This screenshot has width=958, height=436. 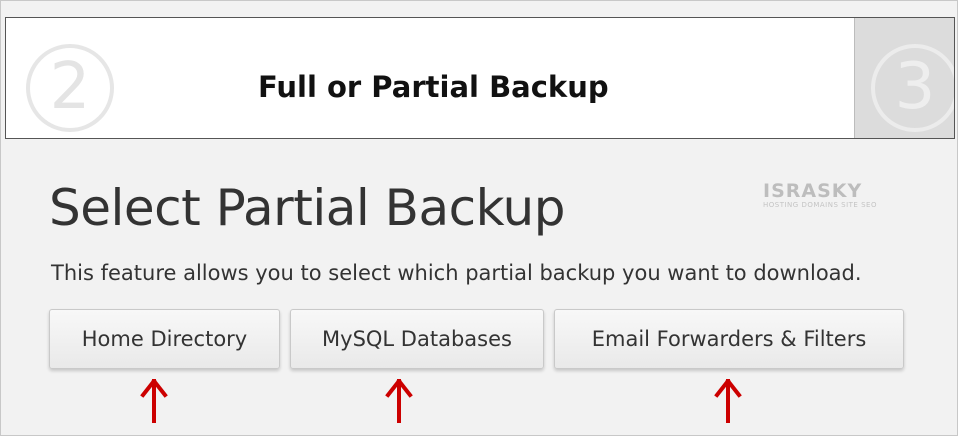 What do you see at coordinates (820, 205) in the screenshot?
I see `logo-tagline: HOSTING DOMAINS SITE SEO` at bounding box center [820, 205].